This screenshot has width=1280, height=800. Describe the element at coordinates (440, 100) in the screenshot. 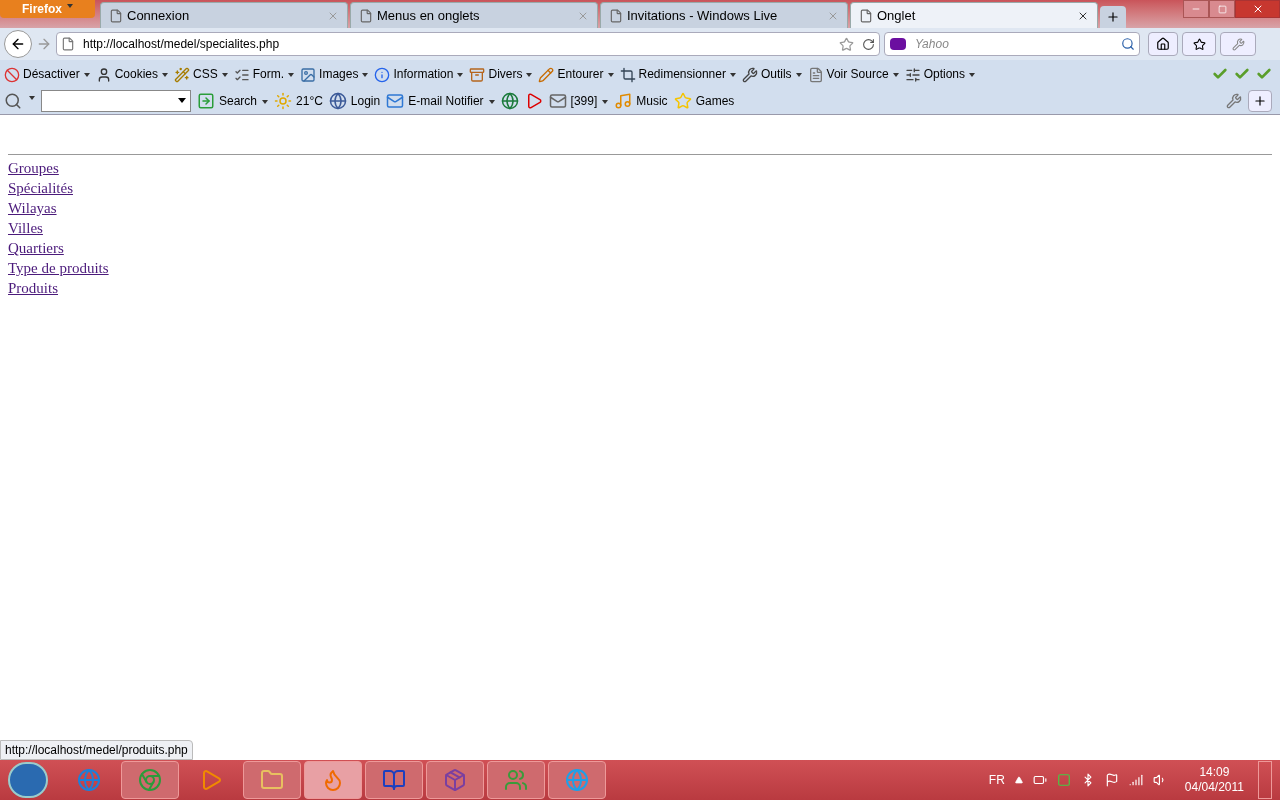

I see `toolbar-button: E-mail Notifier` at that location.